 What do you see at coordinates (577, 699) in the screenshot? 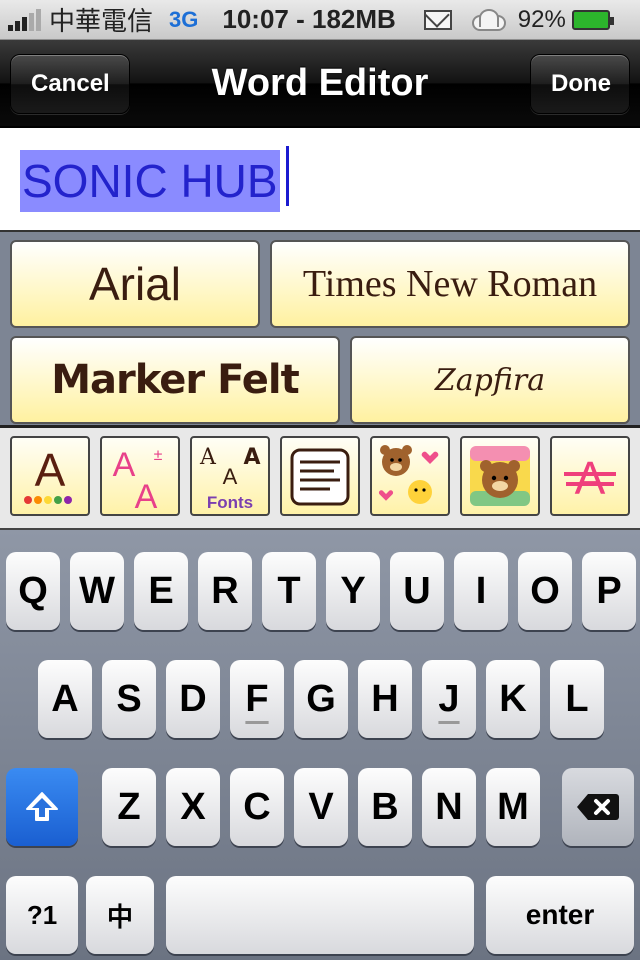
I see `key-l: L` at bounding box center [577, 699].